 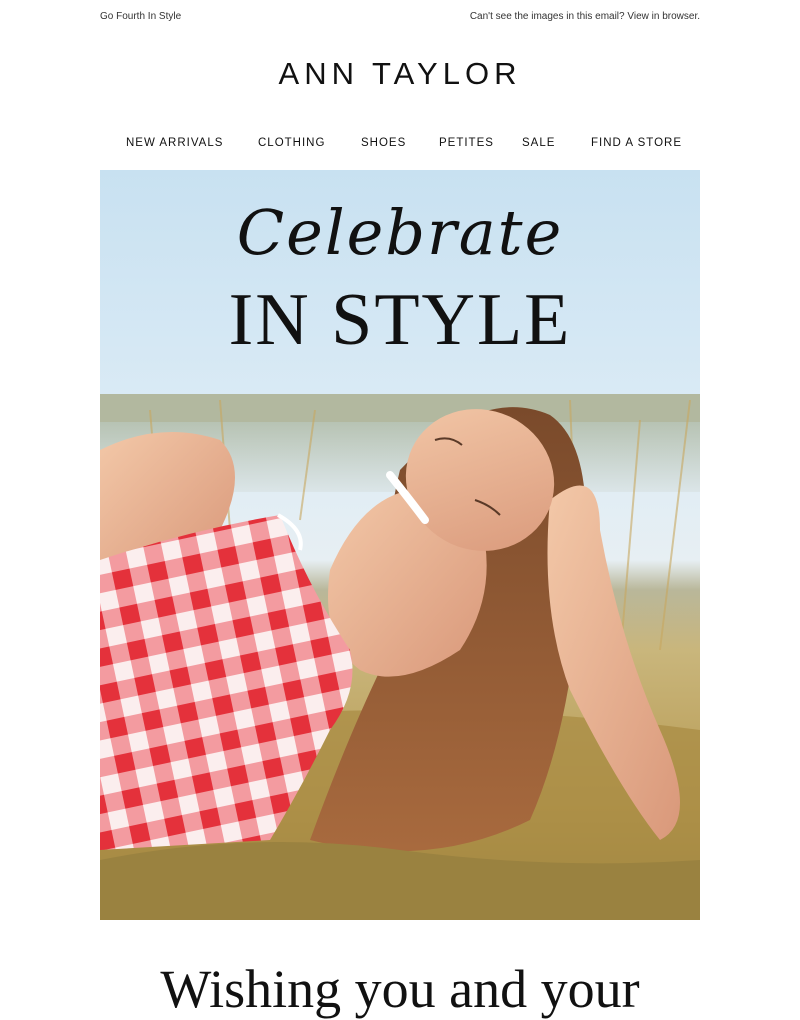 I want to click on nav-item-petites: PETITES, so click(x=466, y=143).